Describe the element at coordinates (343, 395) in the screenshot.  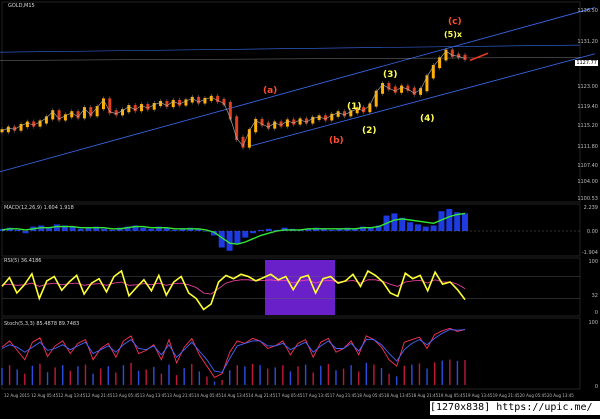
I see `date-tick-12: 17 Aug 21:45` at that location.